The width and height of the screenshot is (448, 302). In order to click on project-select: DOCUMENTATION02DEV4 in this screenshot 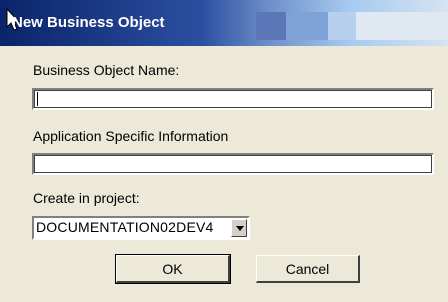, I will do `click(141, 228)`.